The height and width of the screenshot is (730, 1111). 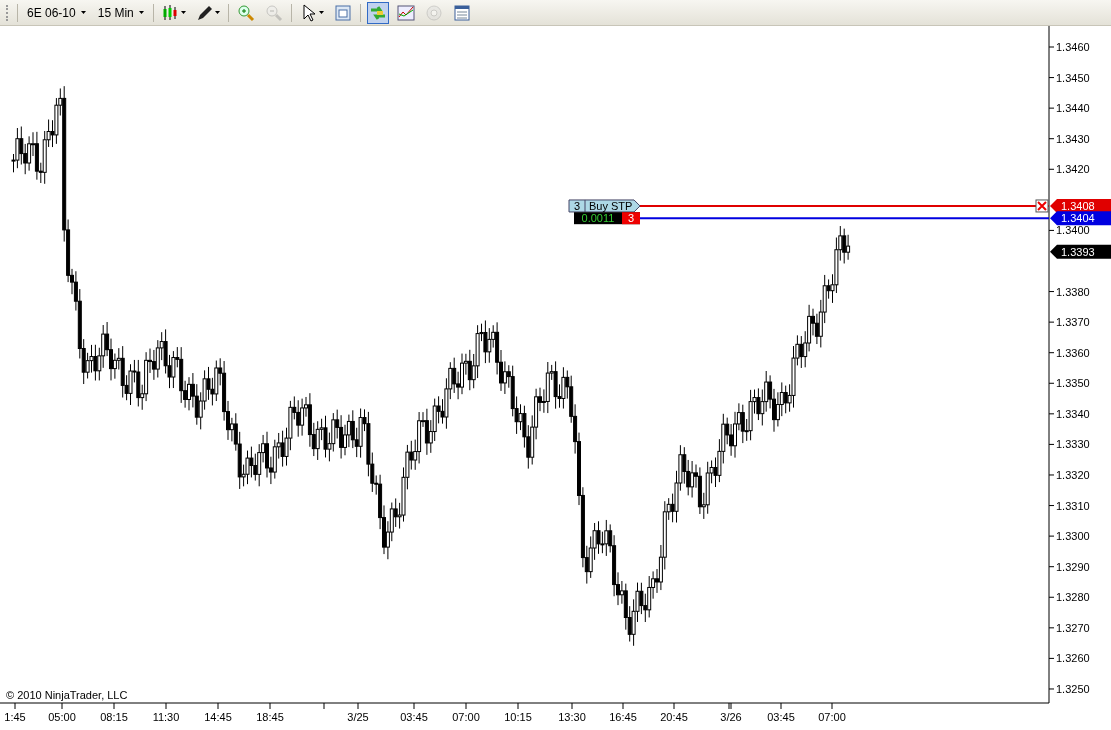 What do you see at coordinates (1073, 413) in the screenshot?
I see `price-axis-label: 1.3340` at bounding box center [1073, 413].